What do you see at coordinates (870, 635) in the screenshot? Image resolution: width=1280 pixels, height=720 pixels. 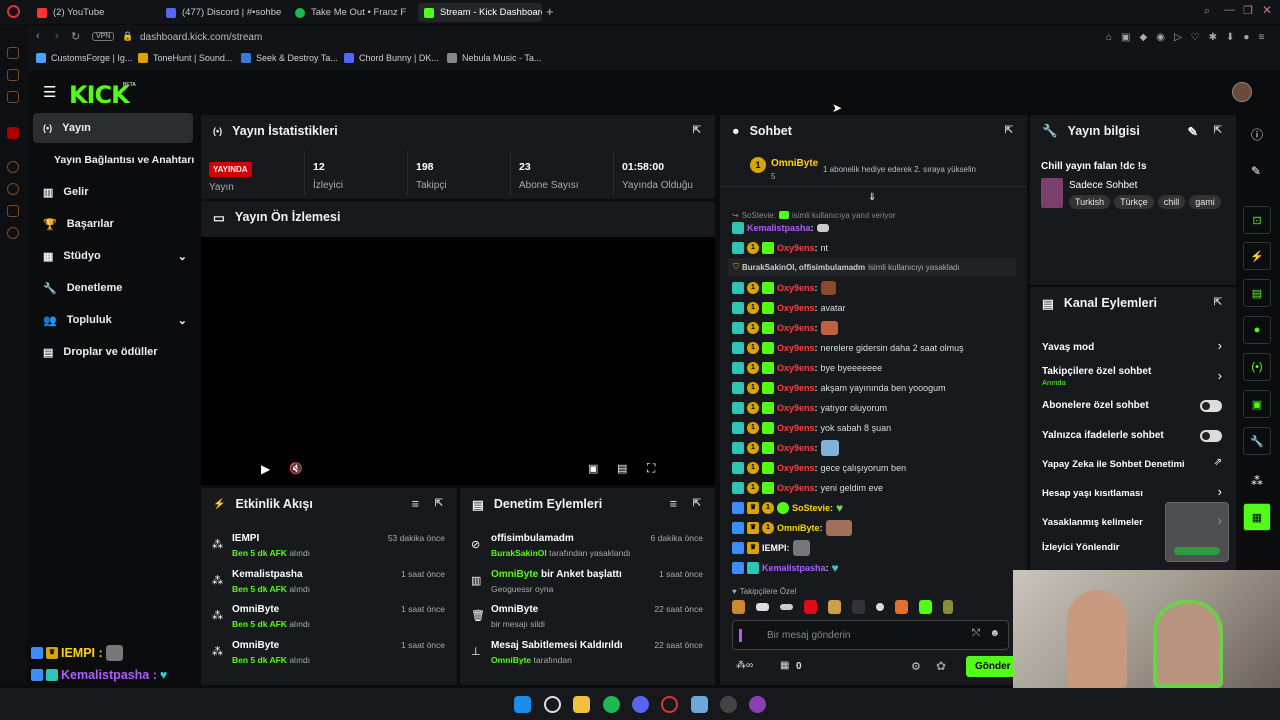 I see `chat-input: Bir mesaj gönderin ⤲ ☻` at bounding box center [870, 635].